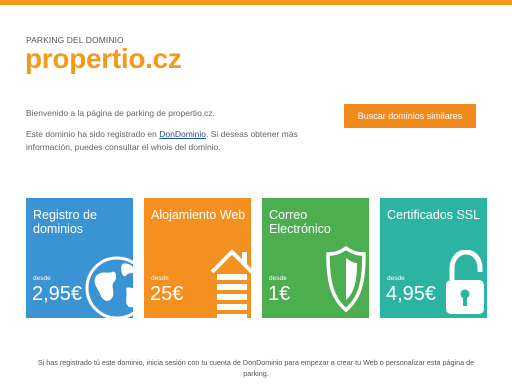  Describe the element at coordinates (103, 58) in the screenshot. I see `domain-title: propertio.cz` at that location.